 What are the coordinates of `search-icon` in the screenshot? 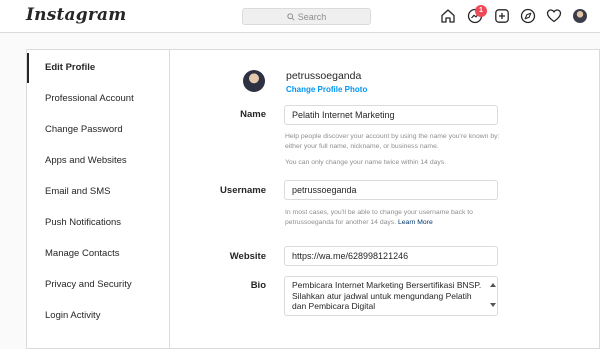 It's located at (291, 16).